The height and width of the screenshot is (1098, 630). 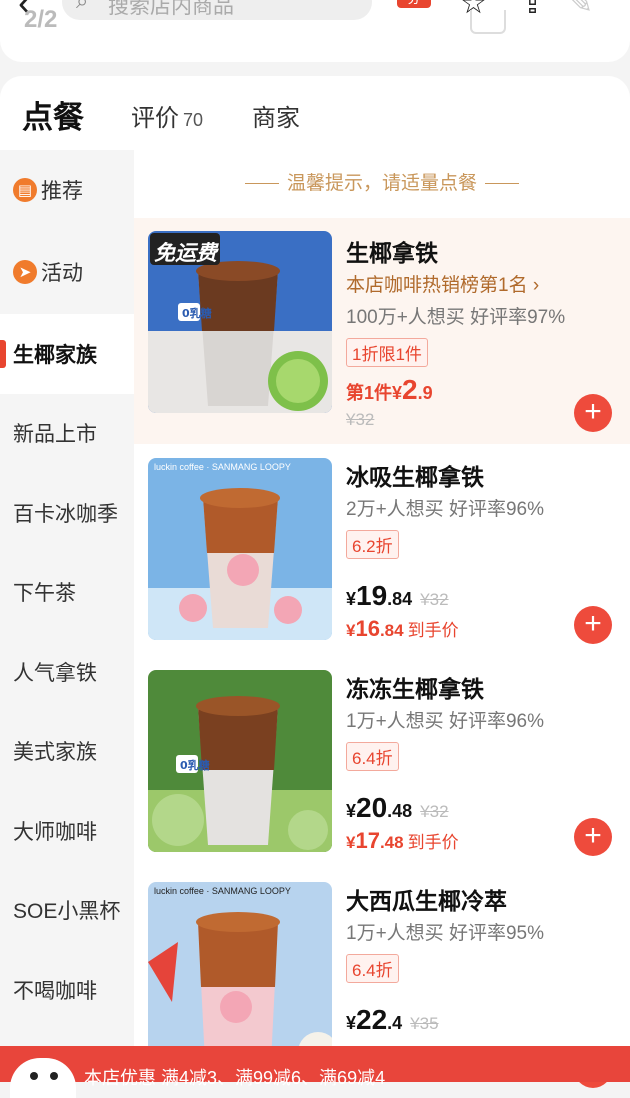 I want to click on sidebar-item-recommend: ▤ 推荐, so click(x=67, y=190).